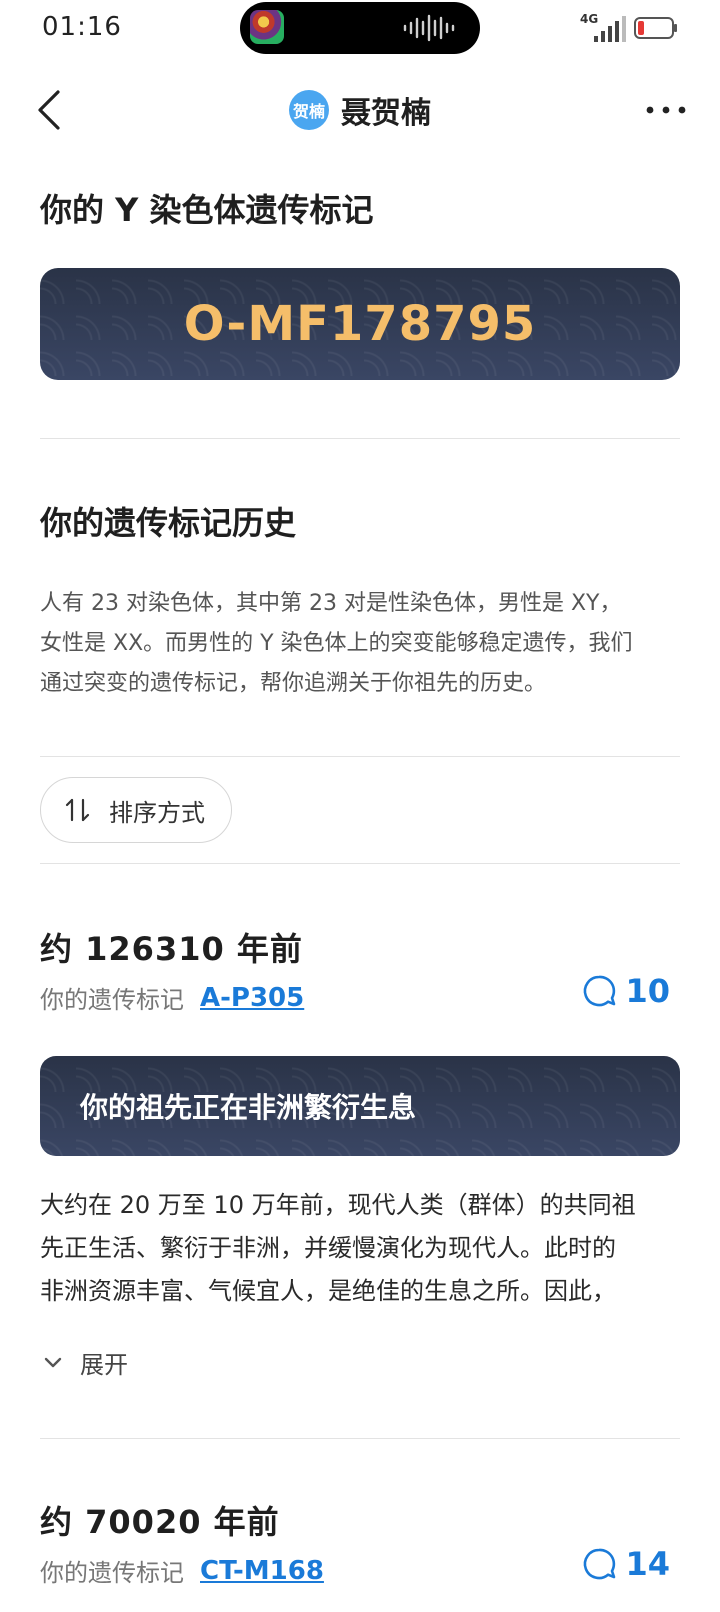 The width and height of the screenshot is (720, 1612). Describe the element at coordinates (360, 1362) in the screenshot. I see `expand-row: 展开` at that location.